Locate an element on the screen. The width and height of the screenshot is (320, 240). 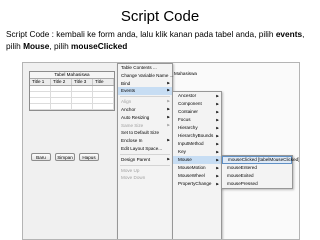
menu-item-anchor: Anchor ▶ is located at coordinates (145, 110).